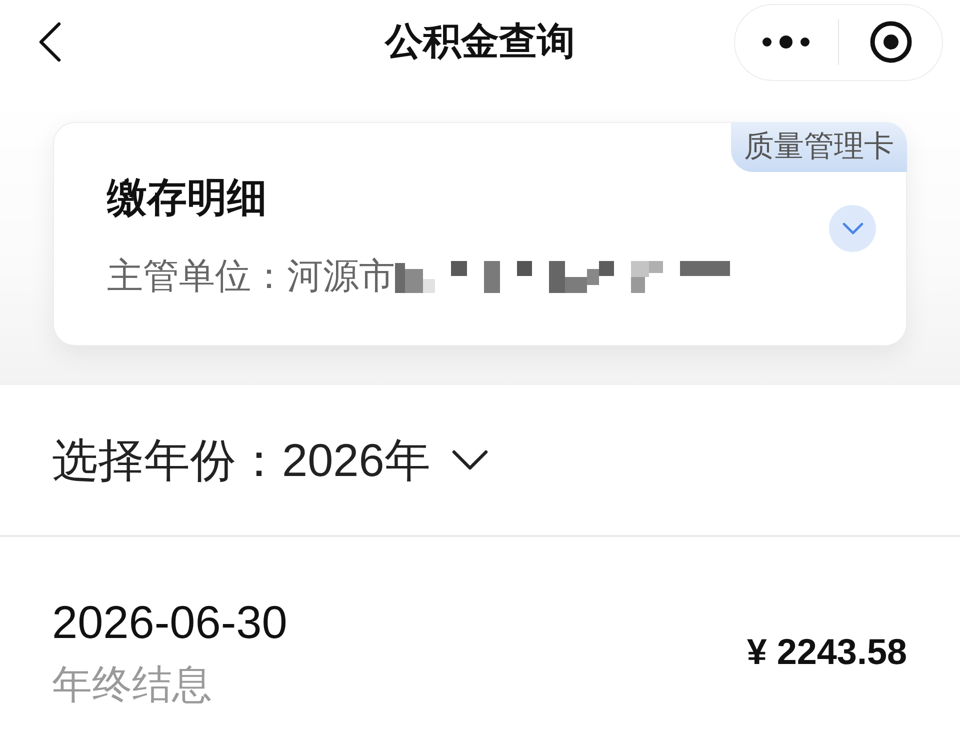 The height and width of the screenshot is (730, 960). What do you see at coordinates (167, 460) in the screenshot?
I see `year-label: 选择年份：` at bounding box center [167, 460].